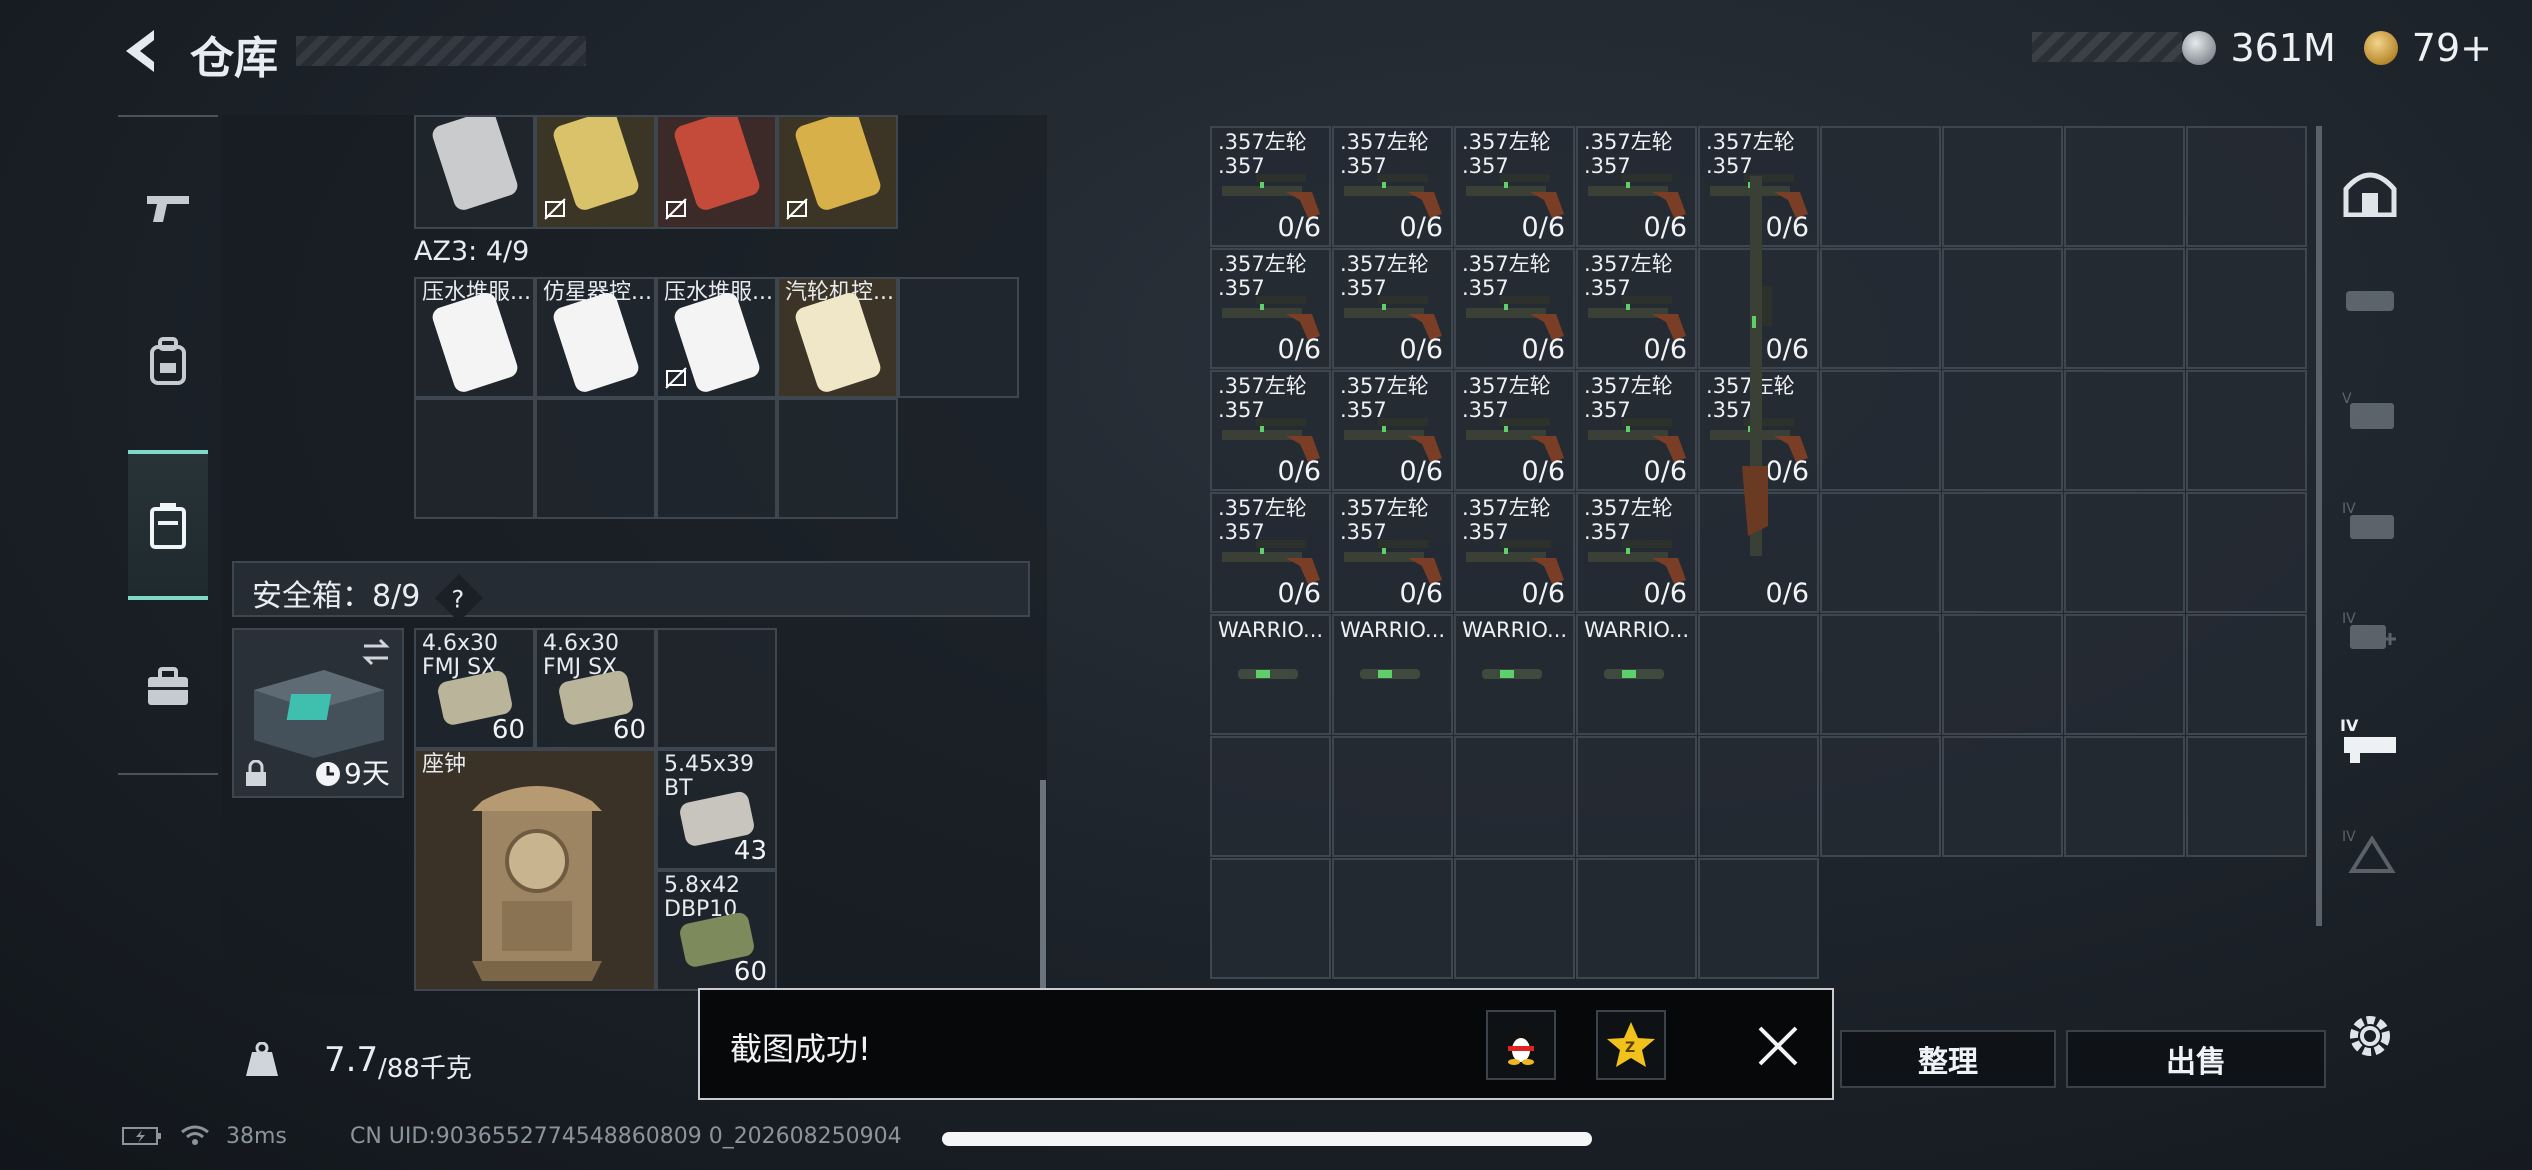  I want to click on sell-button: 出售, so click(2196, 1059).